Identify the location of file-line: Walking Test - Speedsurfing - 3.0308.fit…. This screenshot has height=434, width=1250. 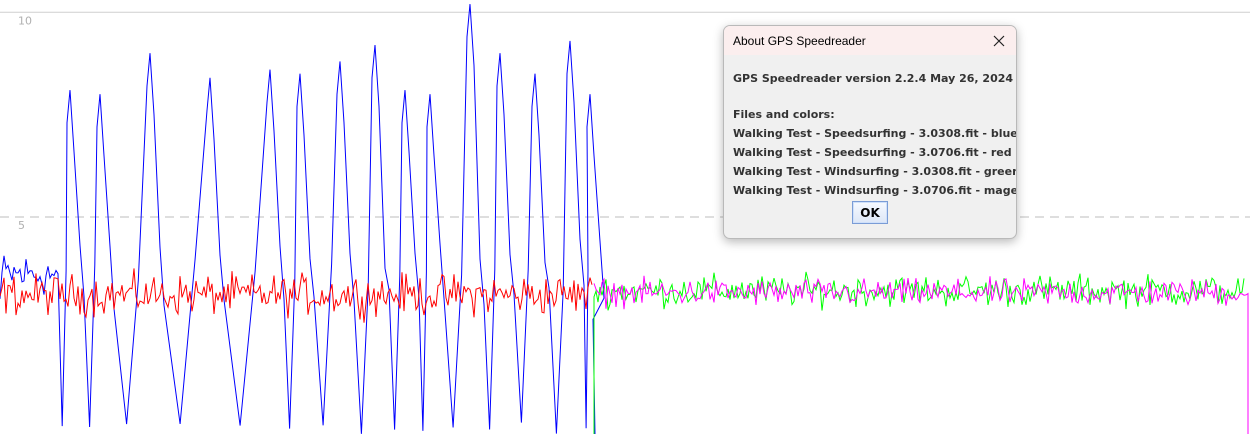
(875, 133).